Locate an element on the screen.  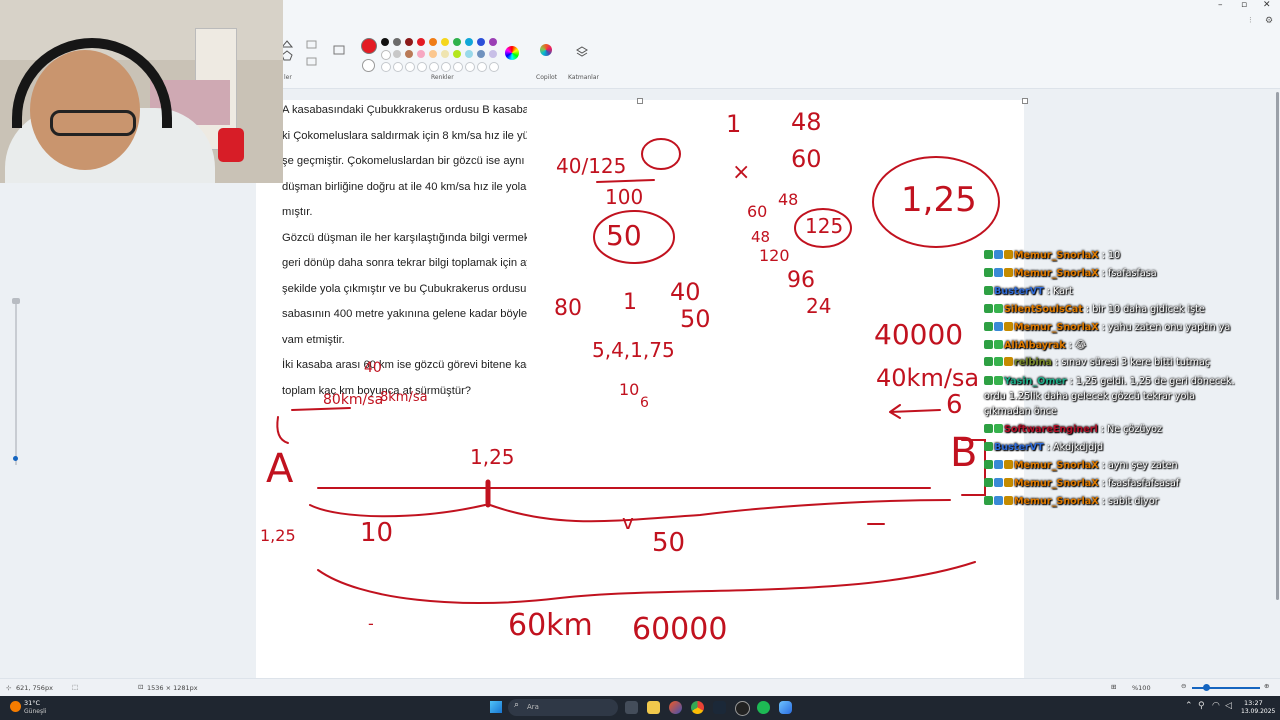
chat-text: 10 is located at coordinates (1114, 255).